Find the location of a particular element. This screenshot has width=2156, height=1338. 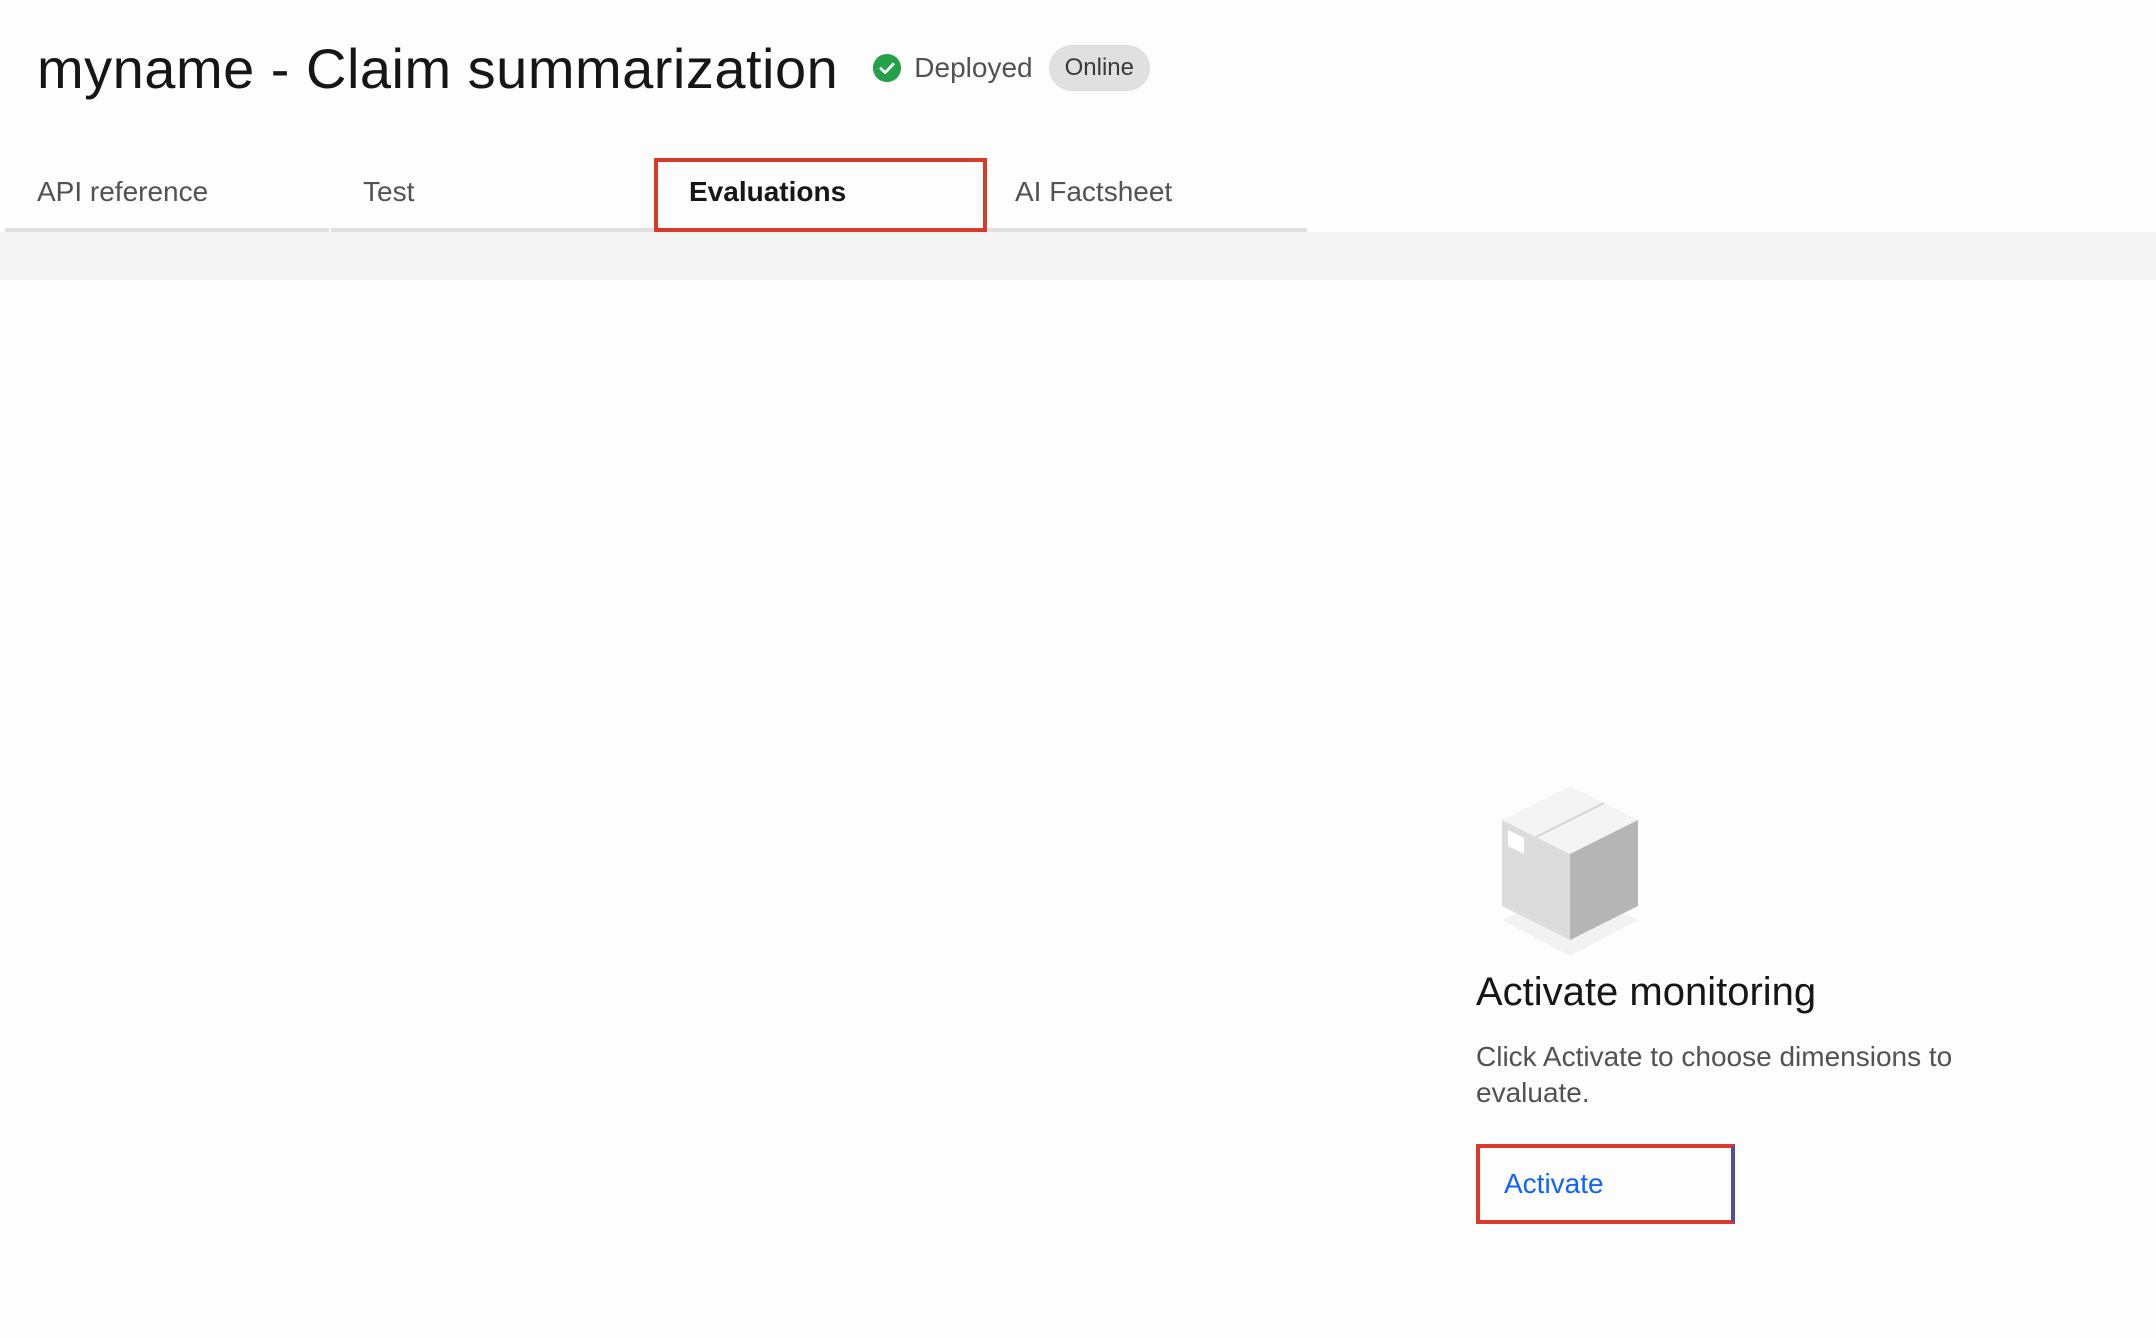

tab-label: API reference is located at coordinates (123, 191).